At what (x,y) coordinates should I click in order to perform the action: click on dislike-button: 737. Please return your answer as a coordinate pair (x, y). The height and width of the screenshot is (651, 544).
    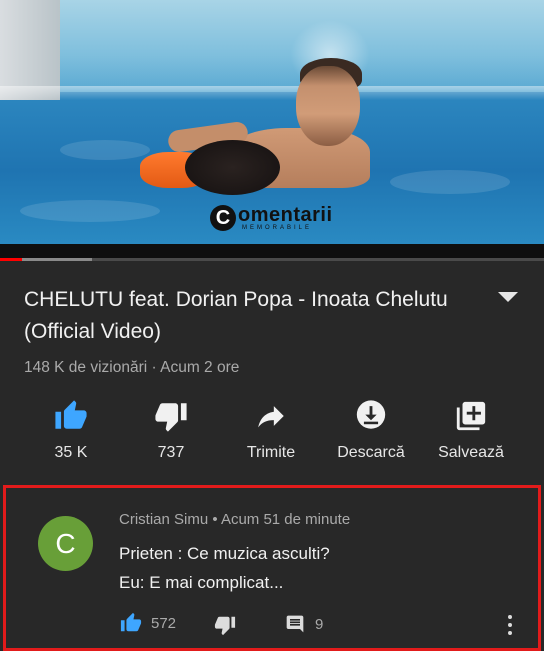
    Looking at the image, I should click on (171, 430).